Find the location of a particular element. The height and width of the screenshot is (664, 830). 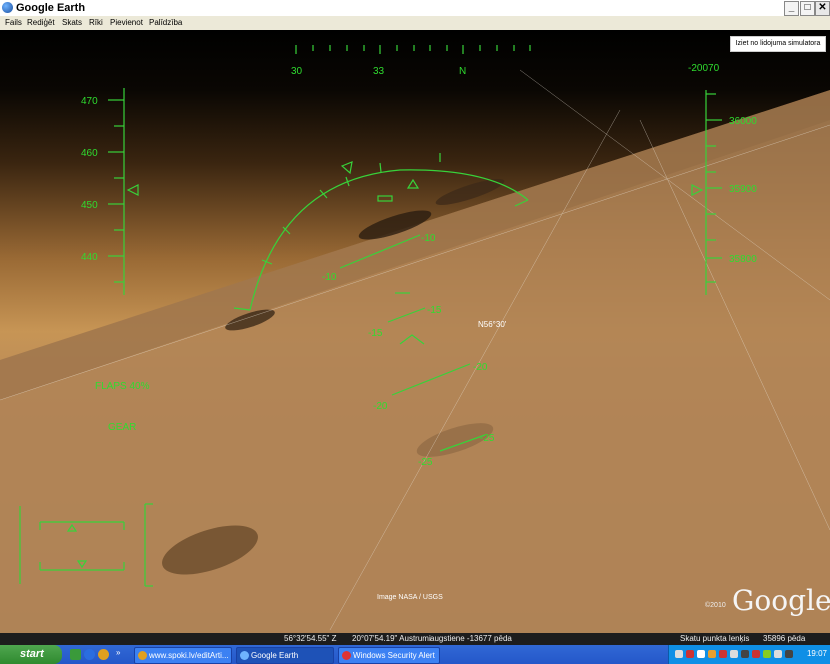

speed-label: 470 is located at coordinates (89, 101).